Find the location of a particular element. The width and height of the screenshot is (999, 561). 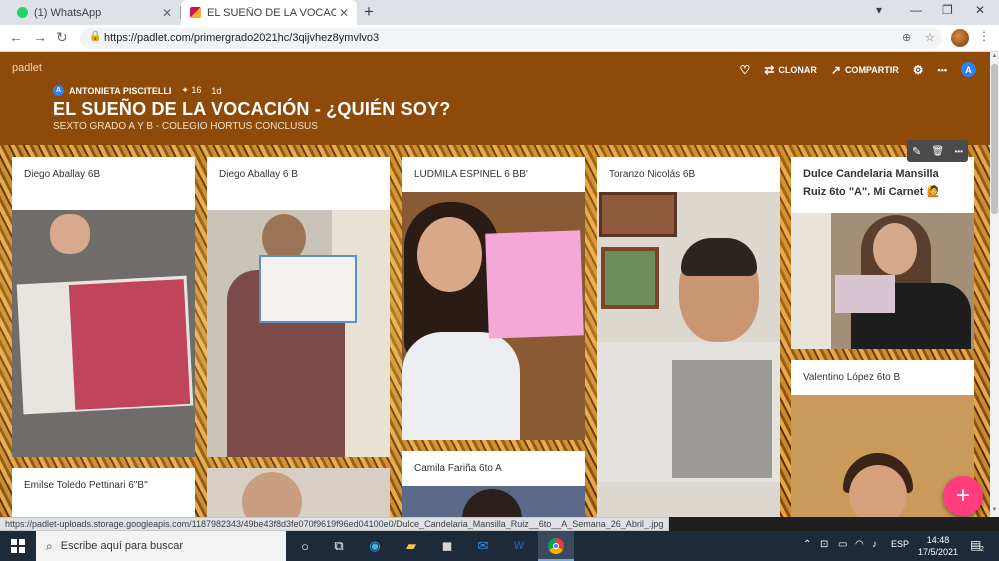

clock-time: 14:48 is located at coordinates (938, 540).